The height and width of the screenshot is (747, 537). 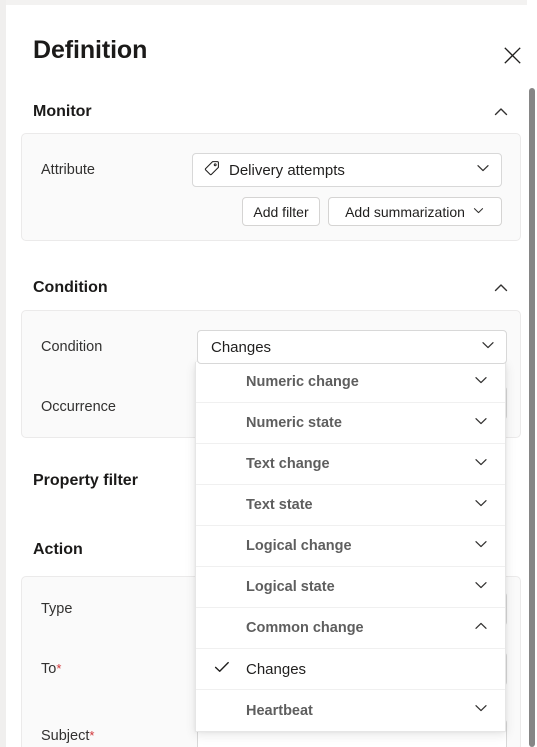 I want to click on menu-item-label: Heartbeat, so click(x=279, y=710).